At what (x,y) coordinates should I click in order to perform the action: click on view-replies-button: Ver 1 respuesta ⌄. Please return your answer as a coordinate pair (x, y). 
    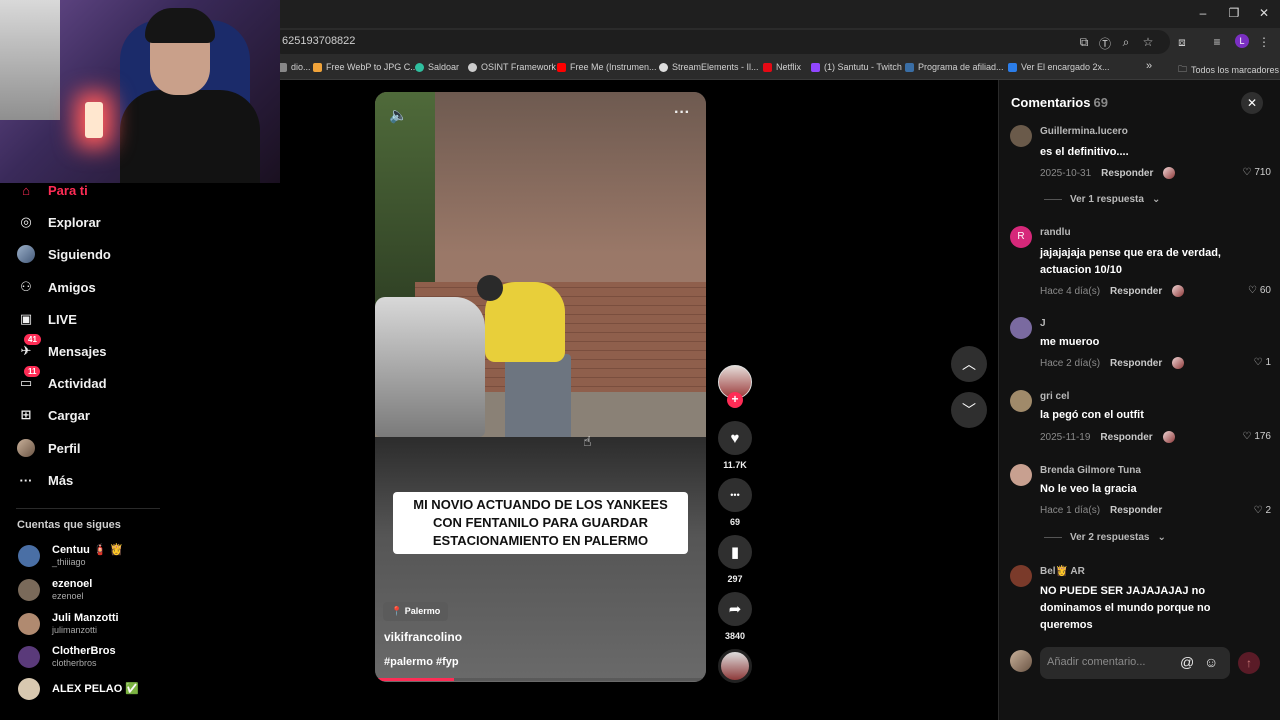
    Looking at the image, I should click on (1102, 199).